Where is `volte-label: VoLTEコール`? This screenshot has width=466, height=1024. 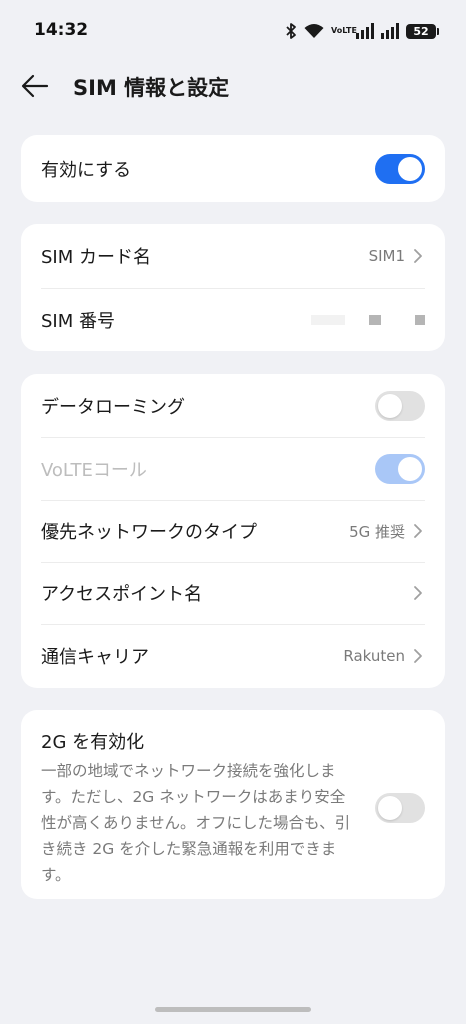
volte-label: VoLTEコール is located at coordinates (94, 470).